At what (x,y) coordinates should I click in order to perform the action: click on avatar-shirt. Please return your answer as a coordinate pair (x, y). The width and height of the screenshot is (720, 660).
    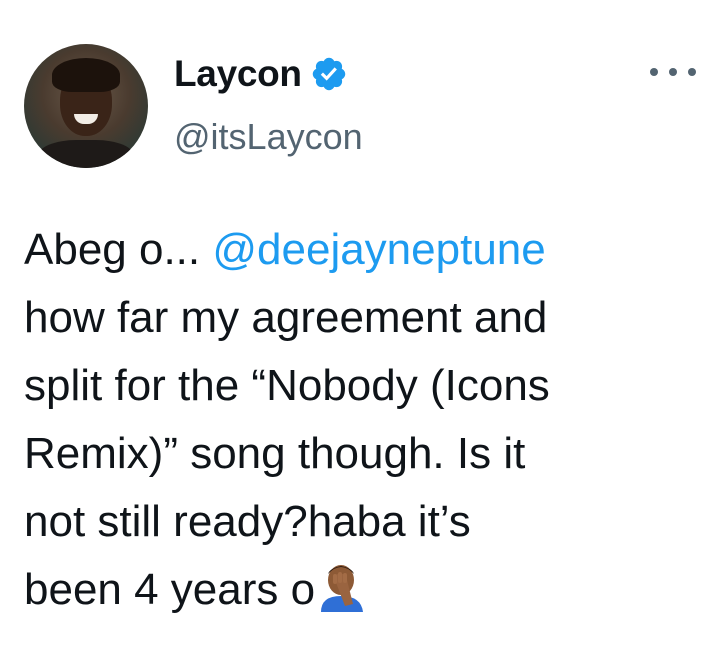
    Looking at the image, I should click on (86, 154).